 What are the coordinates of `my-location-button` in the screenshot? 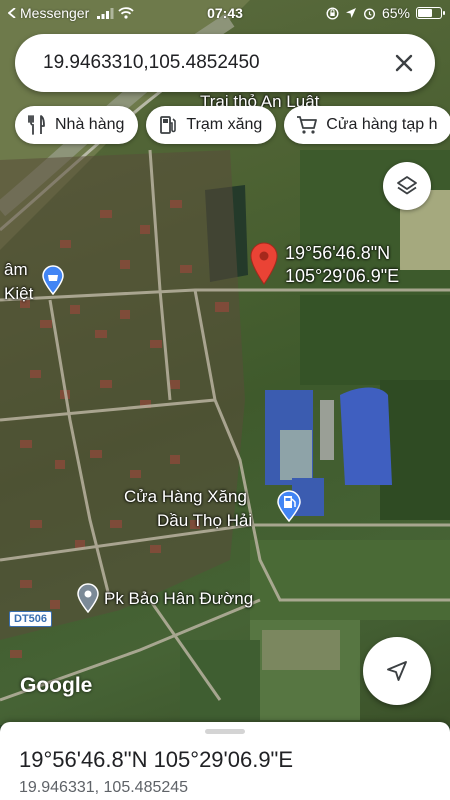 It's located at (397, 671).